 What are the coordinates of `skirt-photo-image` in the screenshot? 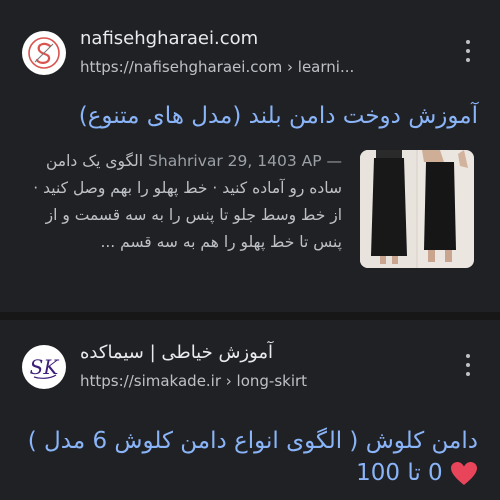 It's located at (417, 209).